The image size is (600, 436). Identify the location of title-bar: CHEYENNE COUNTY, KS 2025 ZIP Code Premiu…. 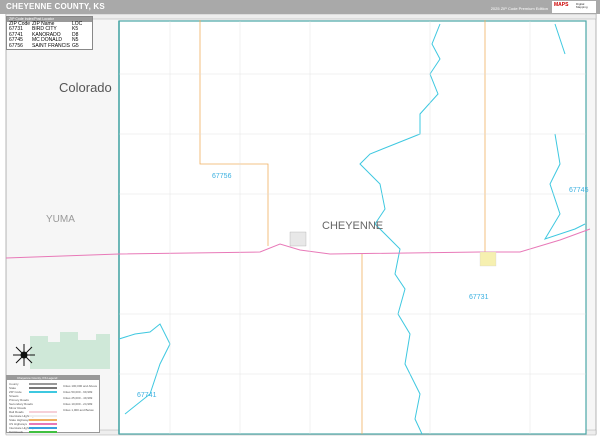
(300, 7).